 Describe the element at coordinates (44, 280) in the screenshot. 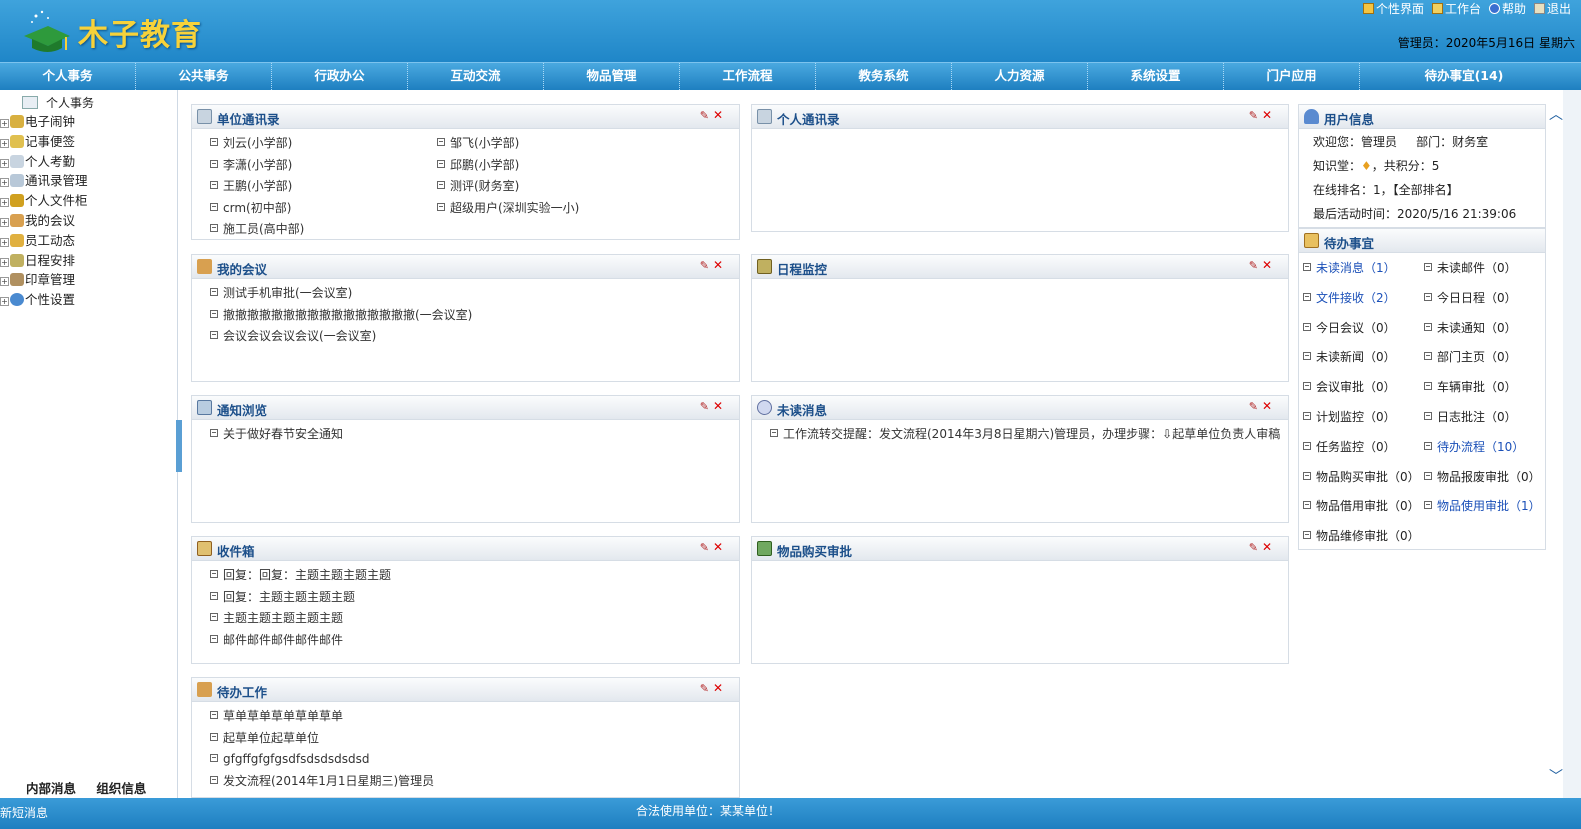

I see `tree-item-seal: + 印章管理` at that location.